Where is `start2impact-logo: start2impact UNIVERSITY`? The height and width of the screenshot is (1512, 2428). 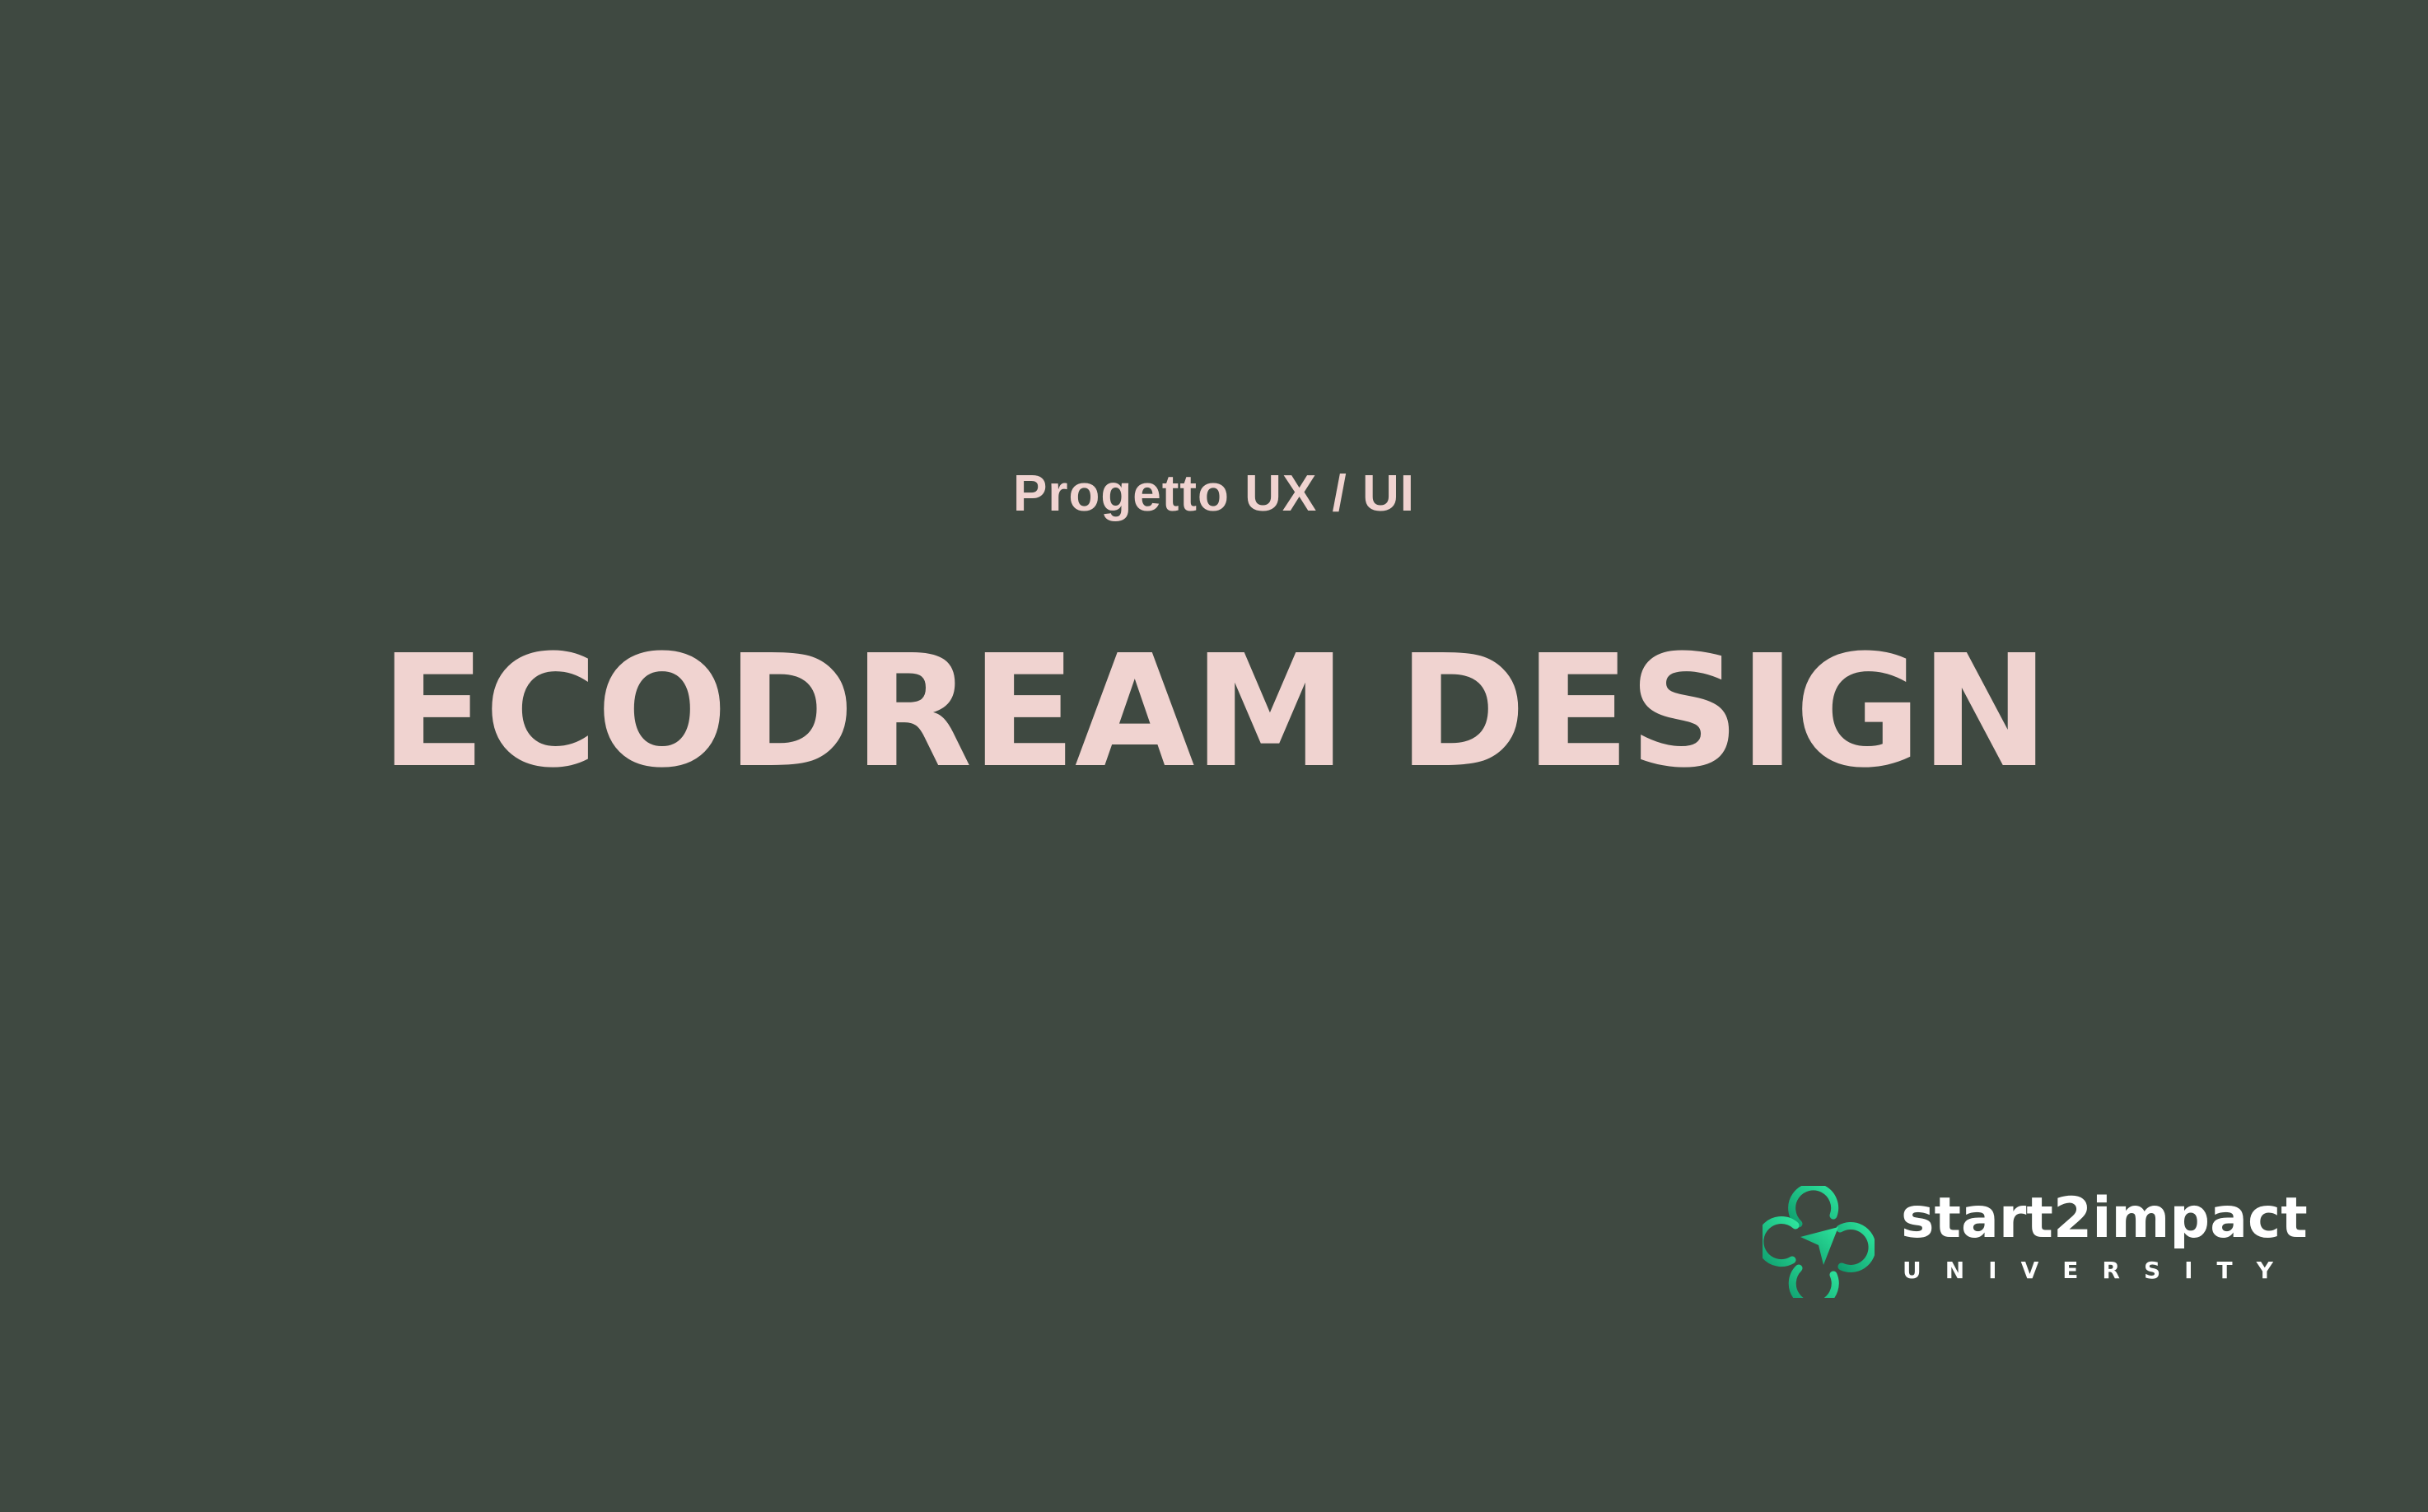 start2impact-logo: start2impact UNIVERSITY is located at coordinates (2035, 1242).